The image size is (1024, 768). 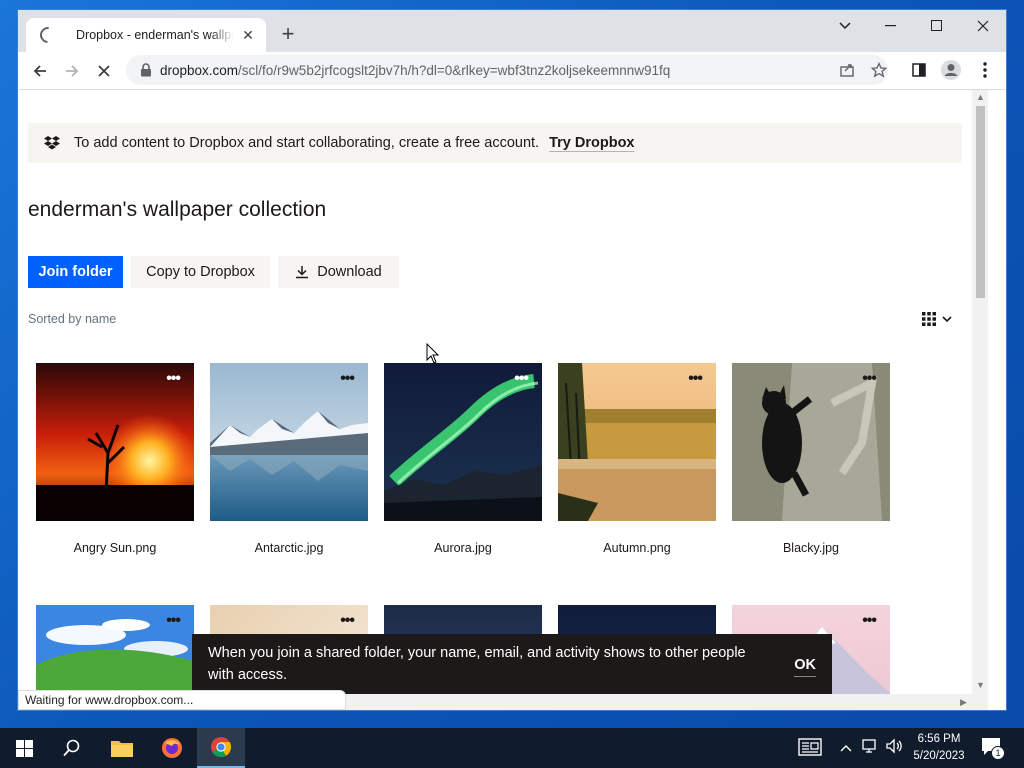 What do you see at coordinates (40, 71) in the screenshot?
I see `back-icon` at bounding box center [40, 71].